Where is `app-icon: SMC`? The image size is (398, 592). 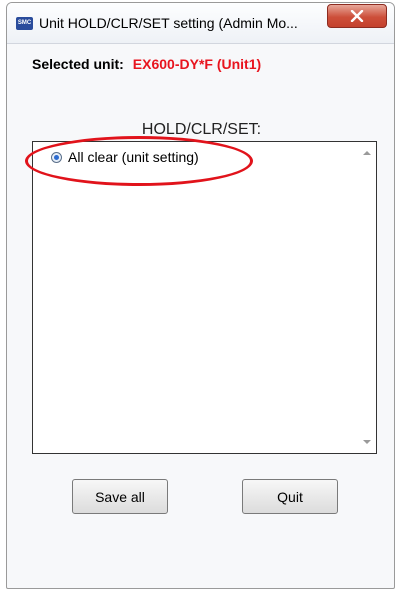
app-icon: SMC is located at coordinates (24, 23).